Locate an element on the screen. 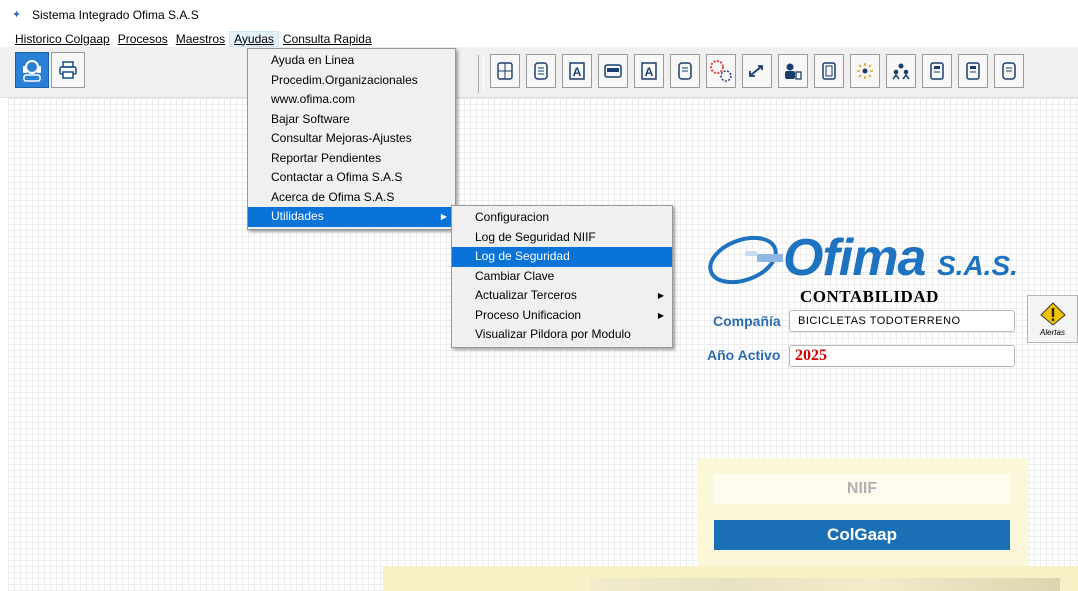  menu-item-log-seguridad: Log de Seguridad is located at coordinates (562, 257).